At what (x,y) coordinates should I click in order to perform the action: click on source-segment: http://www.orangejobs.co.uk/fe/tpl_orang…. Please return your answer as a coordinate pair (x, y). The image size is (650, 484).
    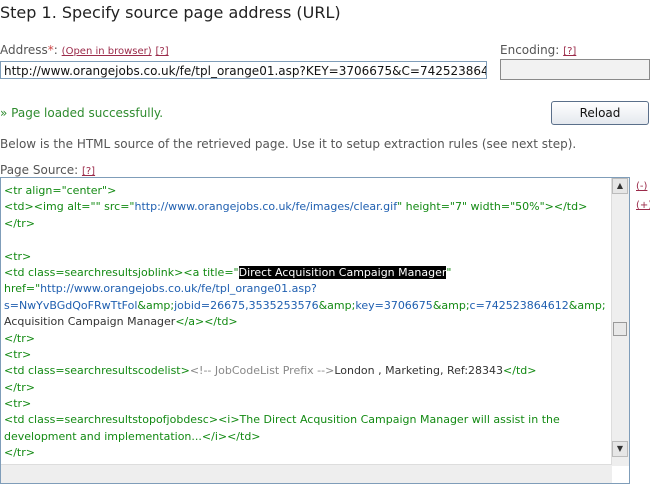
    Looking at the image, I should click on (178, 289).